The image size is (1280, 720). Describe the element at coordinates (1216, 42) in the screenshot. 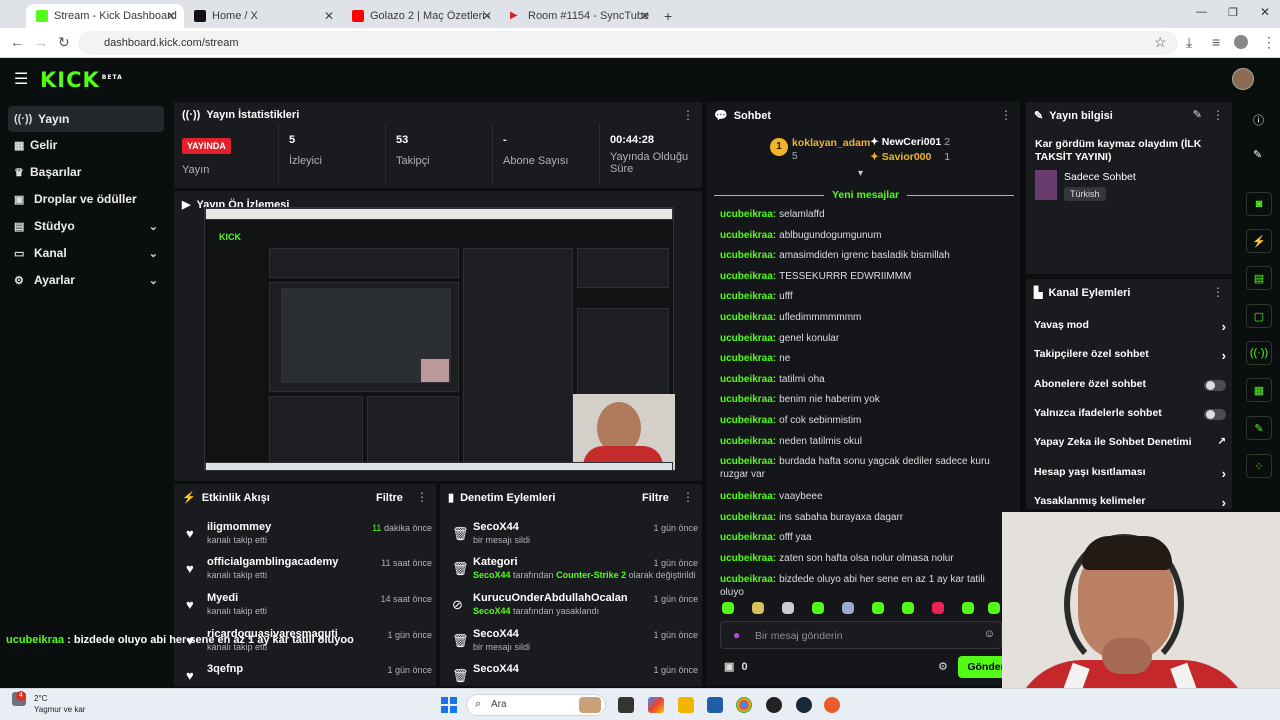

I see `reading-list-icon: ≡` at that location.